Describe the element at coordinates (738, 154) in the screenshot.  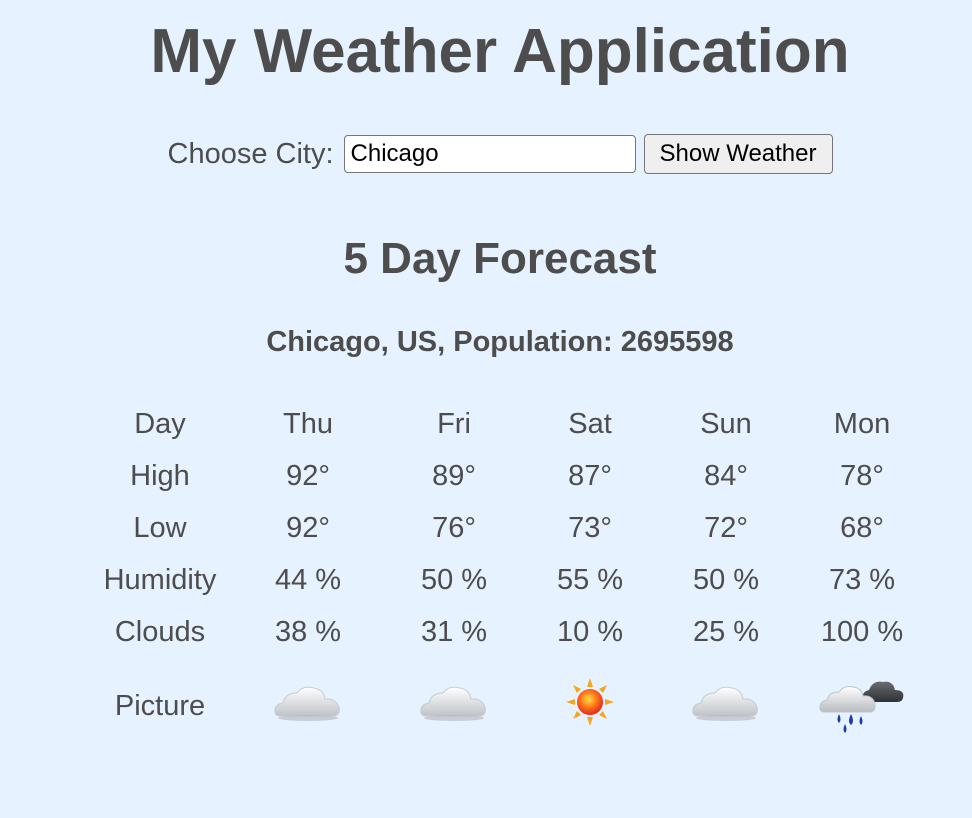
I see `show-weather-button: Show Weather` at that location.